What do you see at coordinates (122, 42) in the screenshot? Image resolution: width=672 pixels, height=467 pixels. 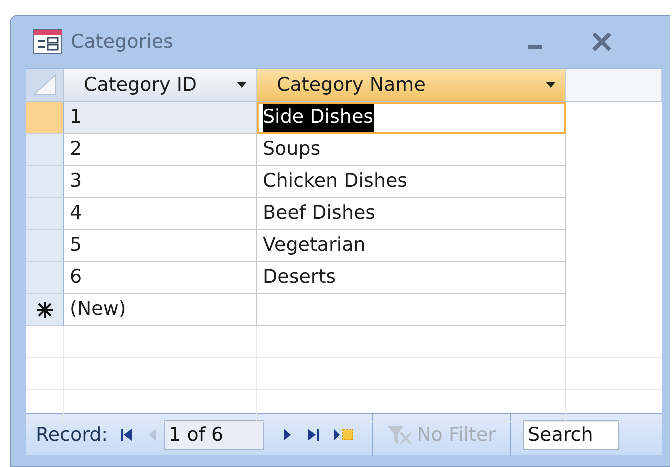 I see `window-title: Categories` at bounding box center [122, 42].